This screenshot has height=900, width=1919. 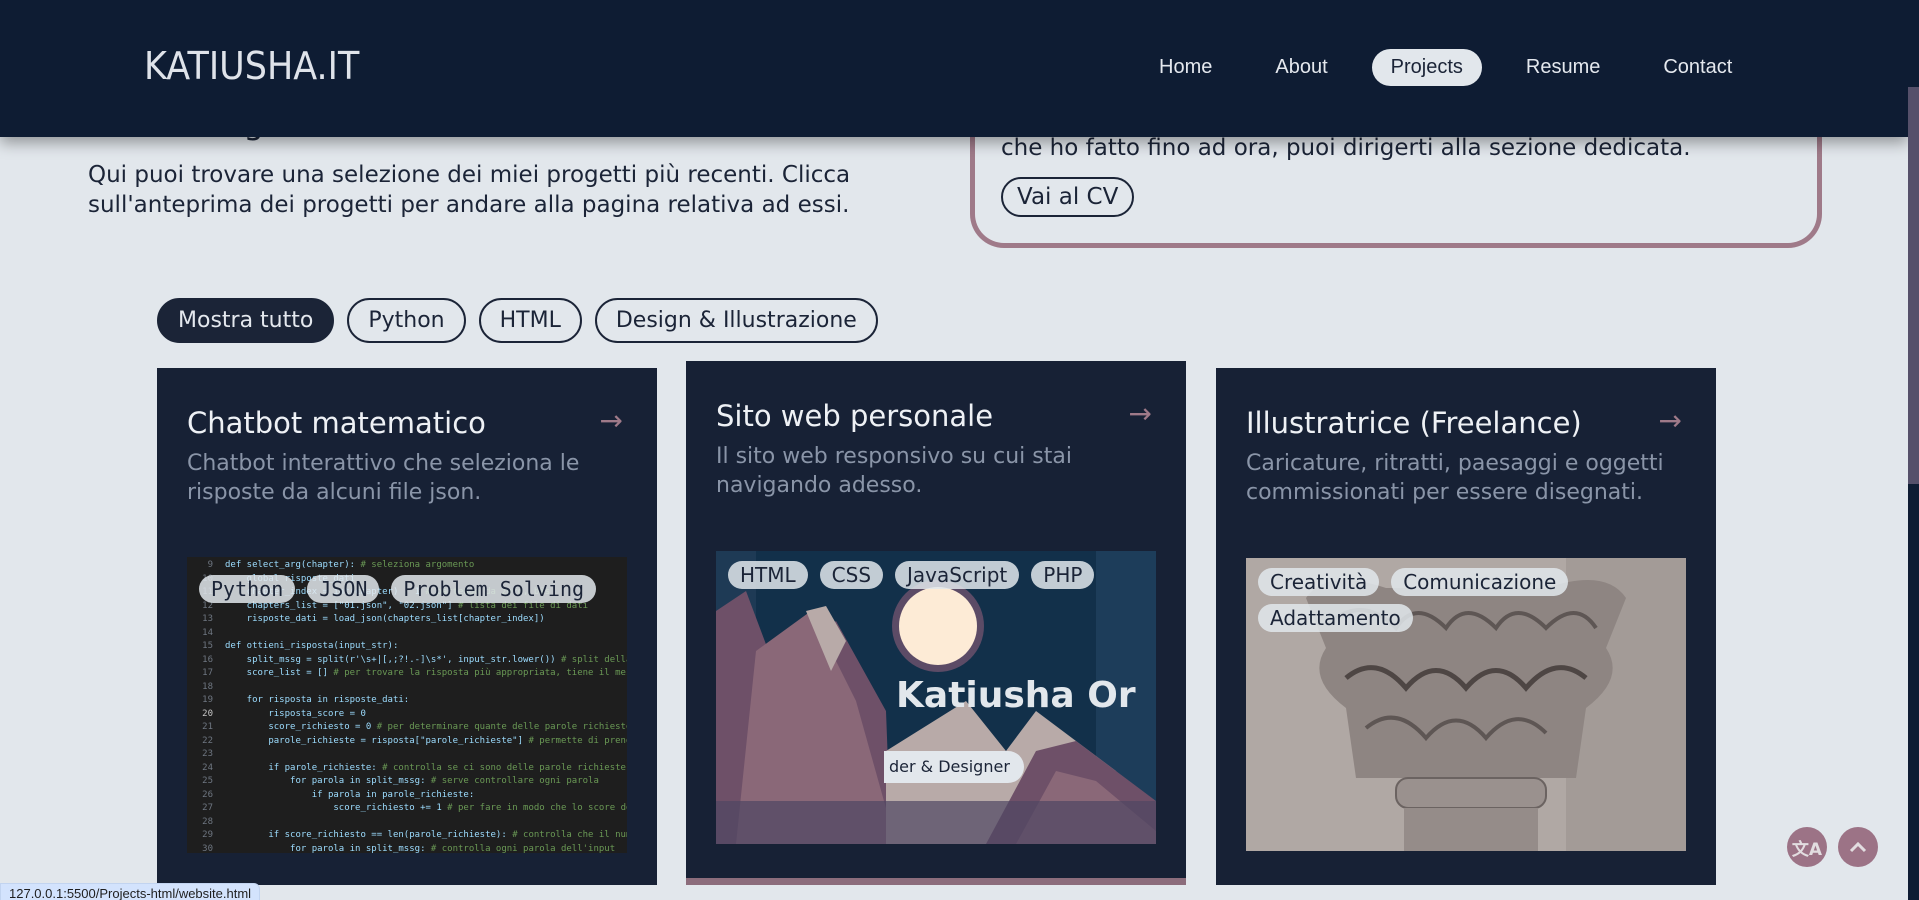 I want to click on code-line: 19 for risposta in risposte_dati:, so click(x=306, y=700).